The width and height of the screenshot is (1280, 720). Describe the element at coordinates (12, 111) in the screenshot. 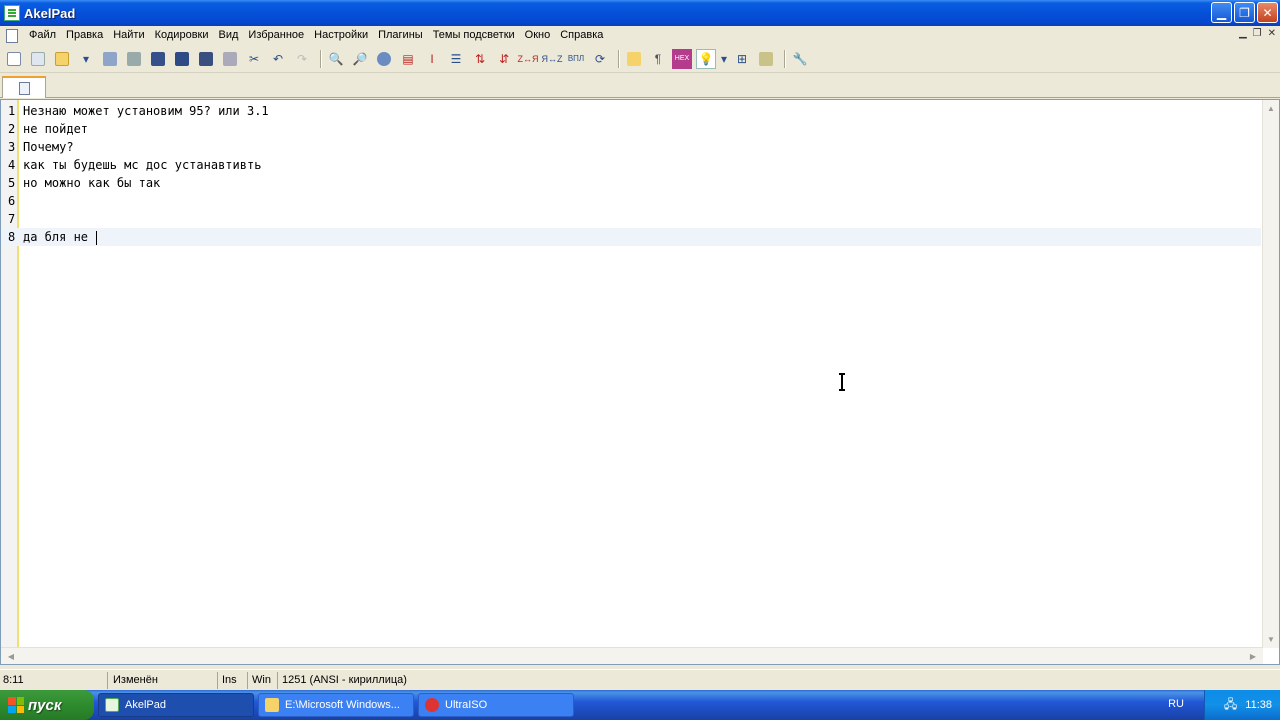

I see `line-number: 1` at that location.